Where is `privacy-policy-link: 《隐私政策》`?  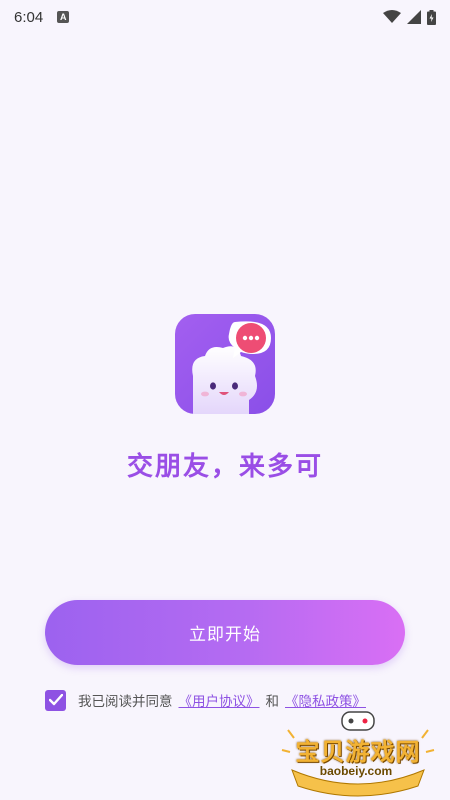
privacy-policy-link: 《隐私政策》 is located at coordinates (325, 700).